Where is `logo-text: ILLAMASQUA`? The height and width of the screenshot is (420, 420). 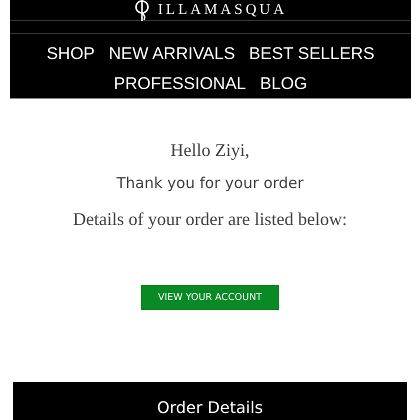 logo-text: ILLAMASQUA is located at coordinates (223, 10).